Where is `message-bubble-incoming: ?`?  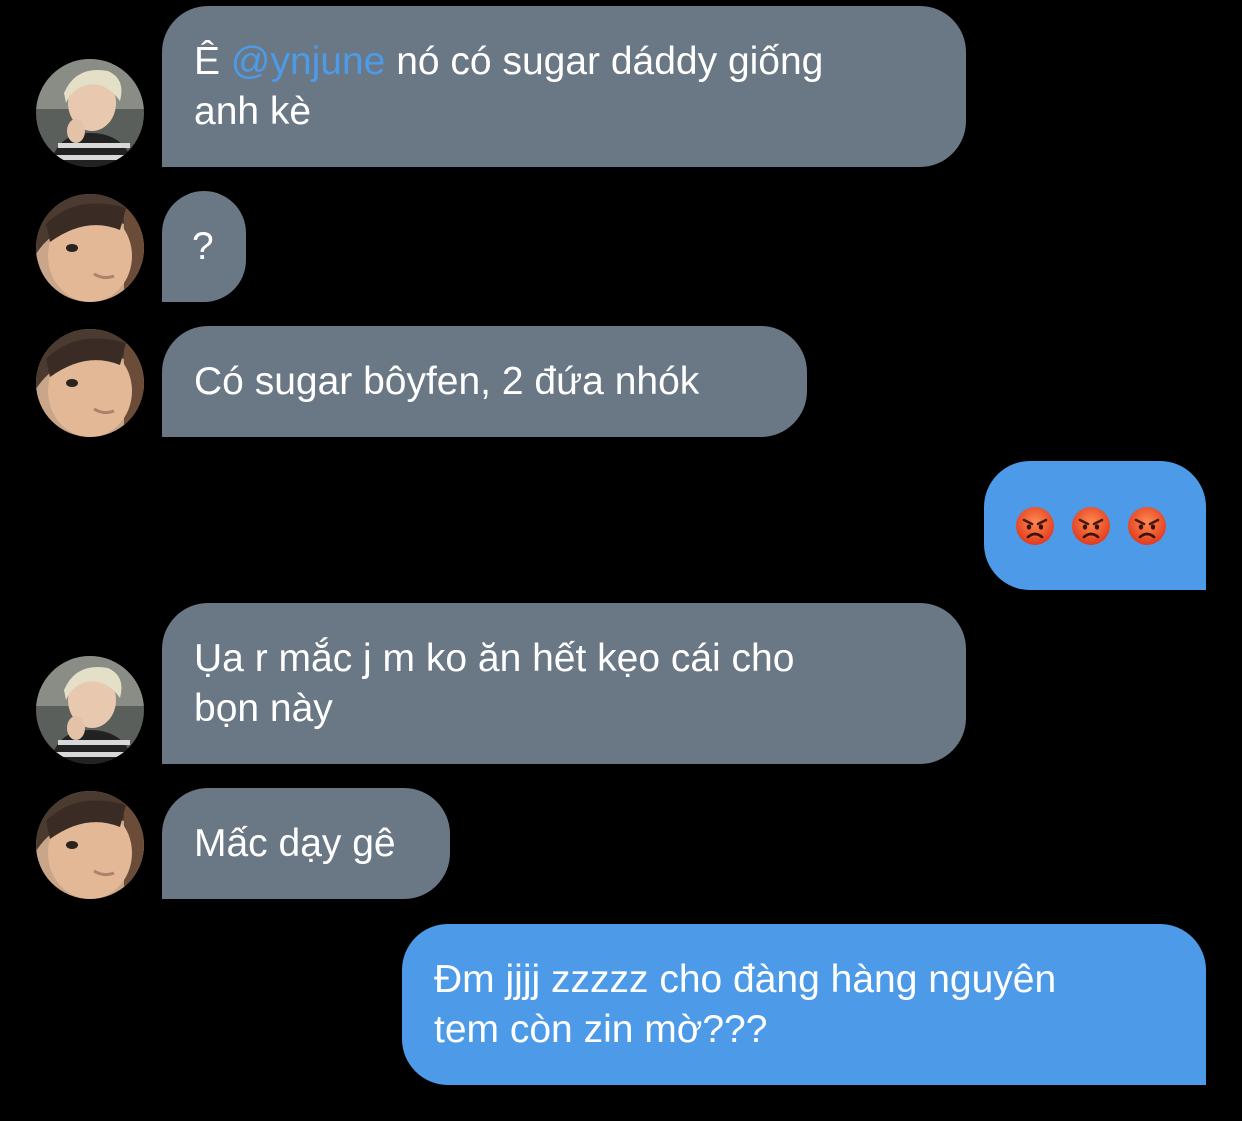 message-bubble-incoming: ? is located at coordinates (204, 246).